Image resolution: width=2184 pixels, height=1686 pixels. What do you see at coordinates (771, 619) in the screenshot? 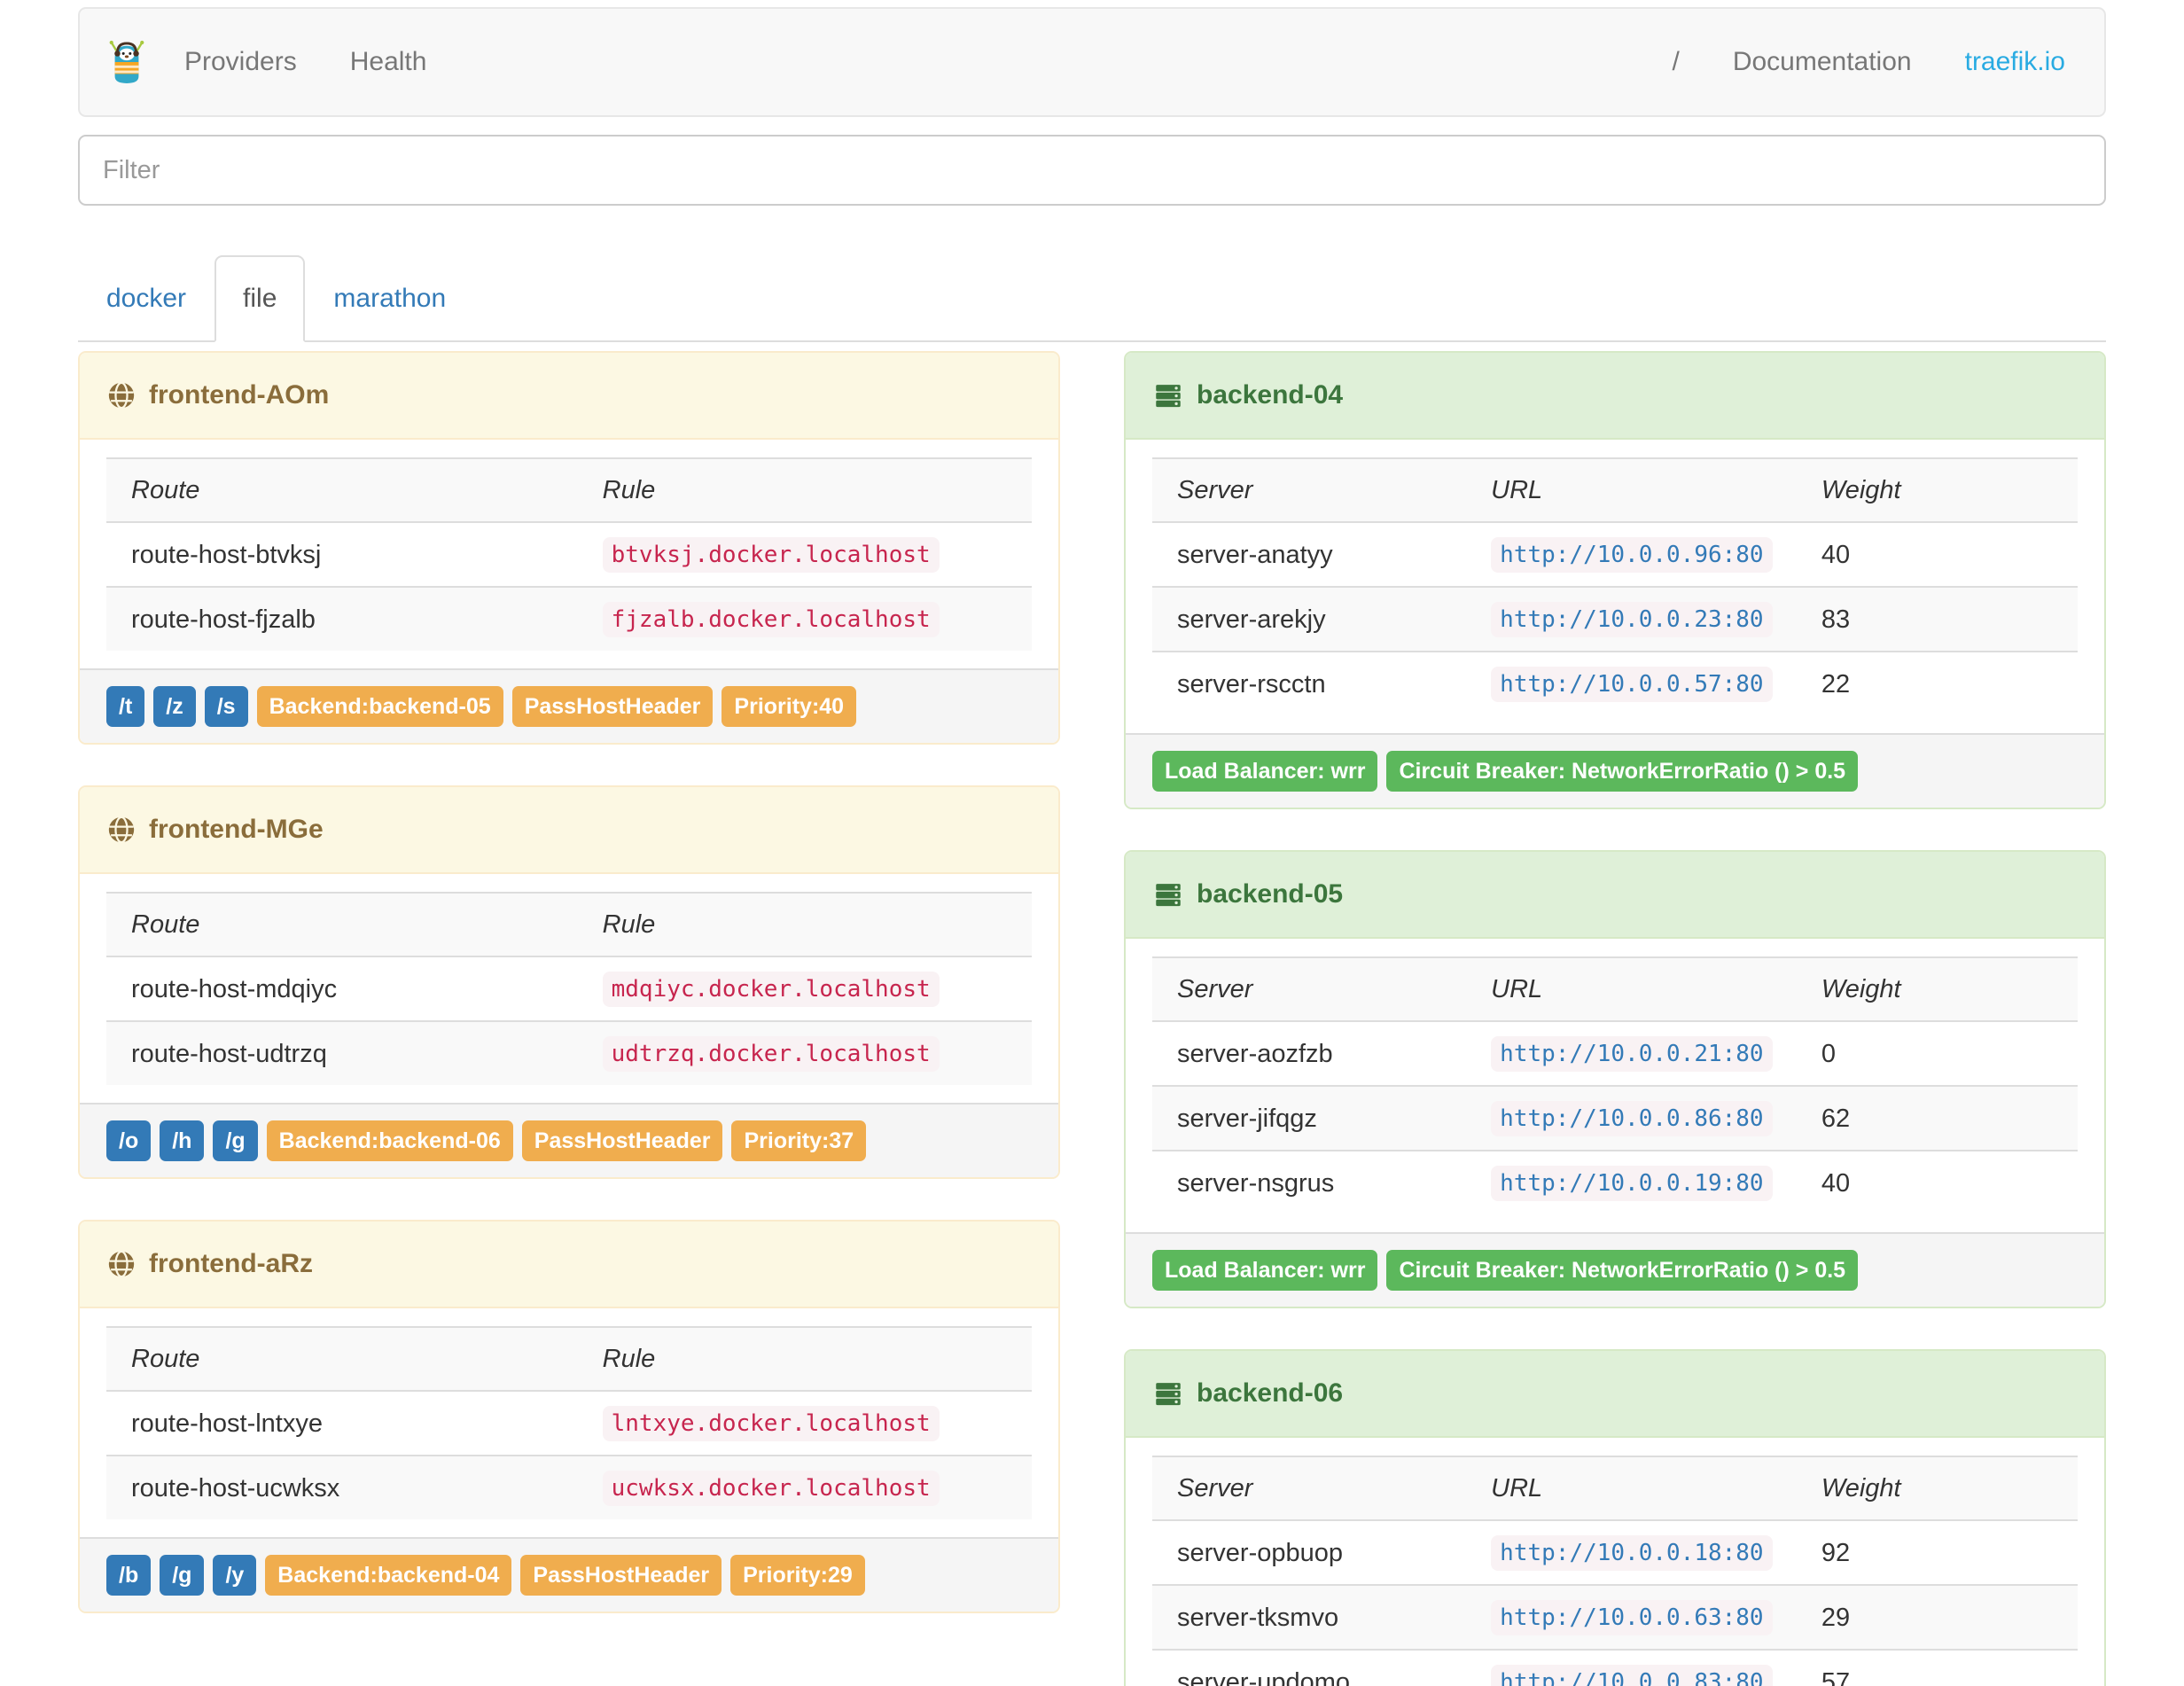
I see `rule-code: fjzalb.docker.localhost` at bounding box center [771, 619].